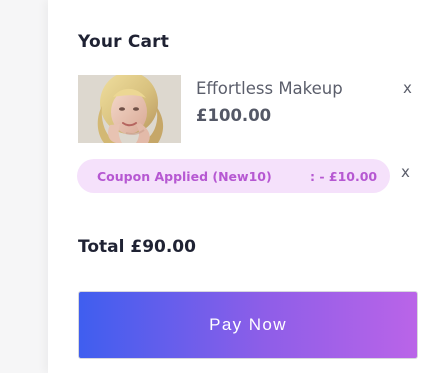  Describe the element at coordinates (124, 42) in the screenshot. I see `cart-title: Your Cart` at that location.